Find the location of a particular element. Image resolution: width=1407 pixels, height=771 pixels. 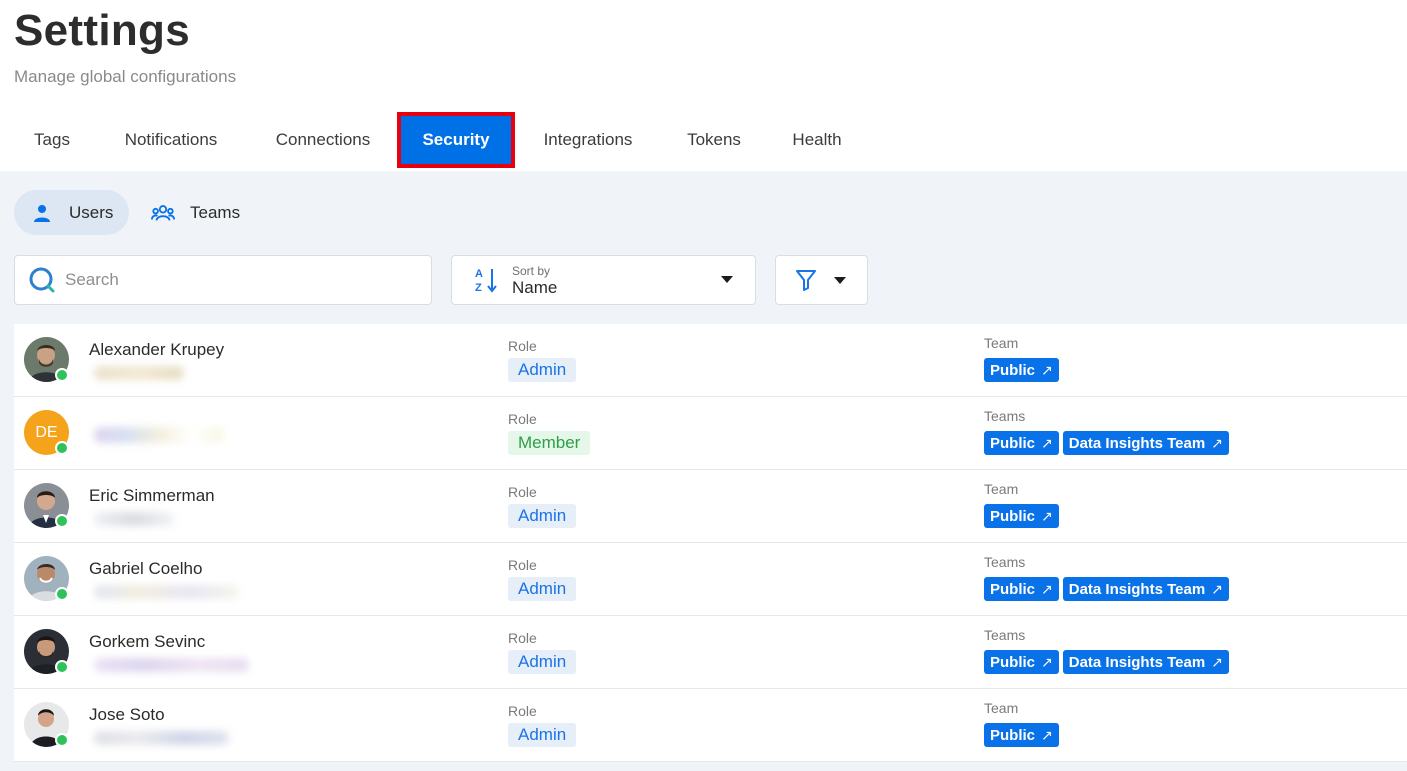

user-name: Alexander Krupey is located at coordinates (157, 349).